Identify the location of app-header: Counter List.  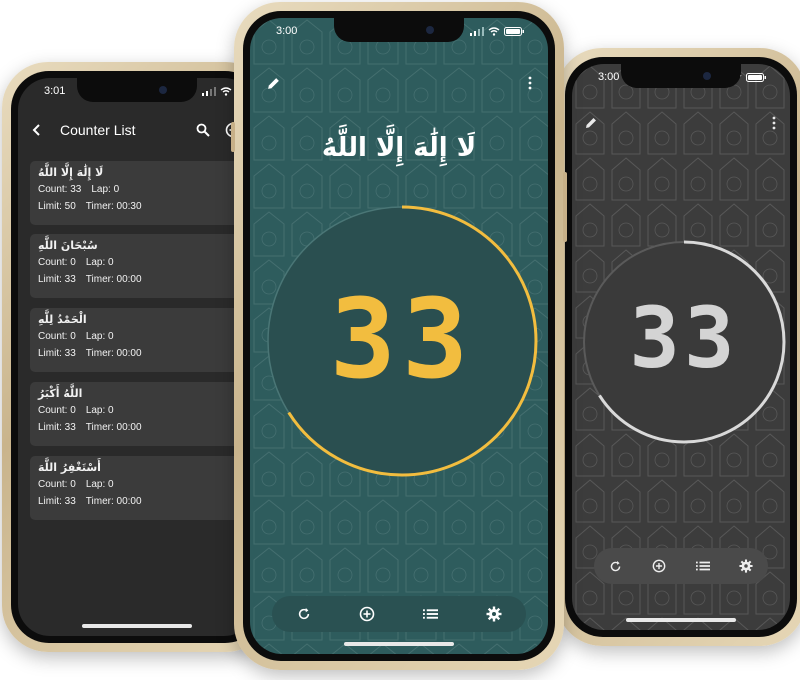
(137, 130).